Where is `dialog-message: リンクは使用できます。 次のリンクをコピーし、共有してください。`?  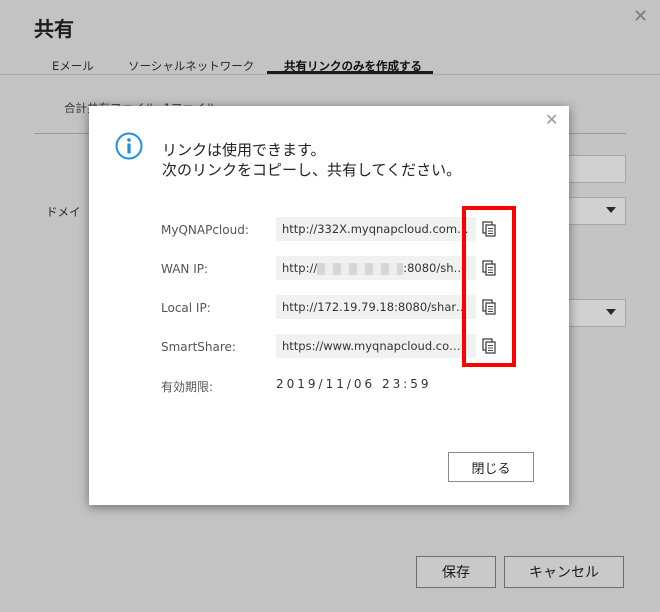
dialog-message: リンクは使用できます。 次のリンクをコピーし、共有してください。 is located at coordinates (311, 160).